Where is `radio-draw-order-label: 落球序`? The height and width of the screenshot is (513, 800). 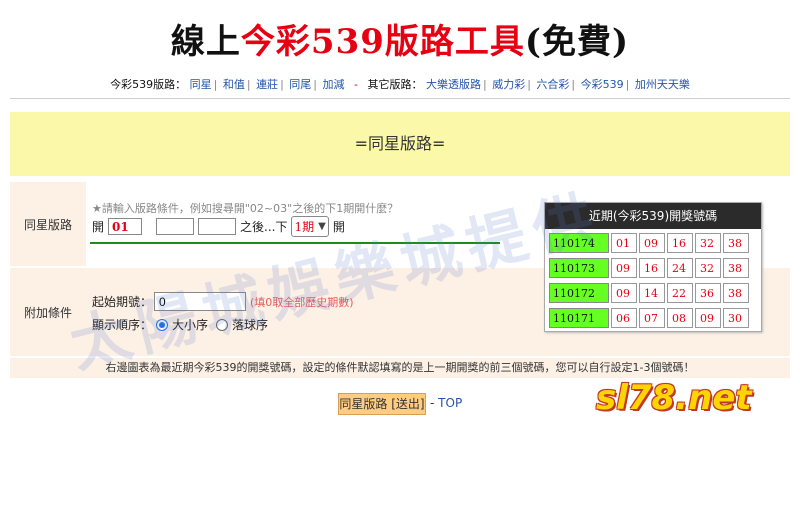
radio-draw-order-label: 落球序 is located at coordinates (250, 324).